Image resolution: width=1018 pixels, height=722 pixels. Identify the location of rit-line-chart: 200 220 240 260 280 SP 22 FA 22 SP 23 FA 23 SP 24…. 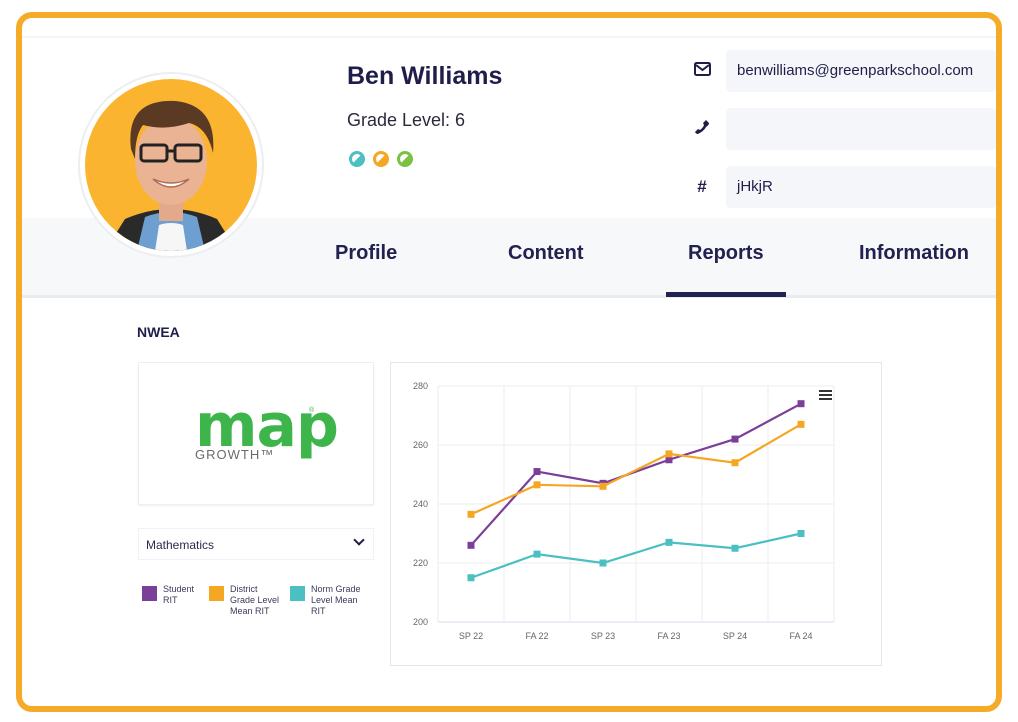
(624, 511).